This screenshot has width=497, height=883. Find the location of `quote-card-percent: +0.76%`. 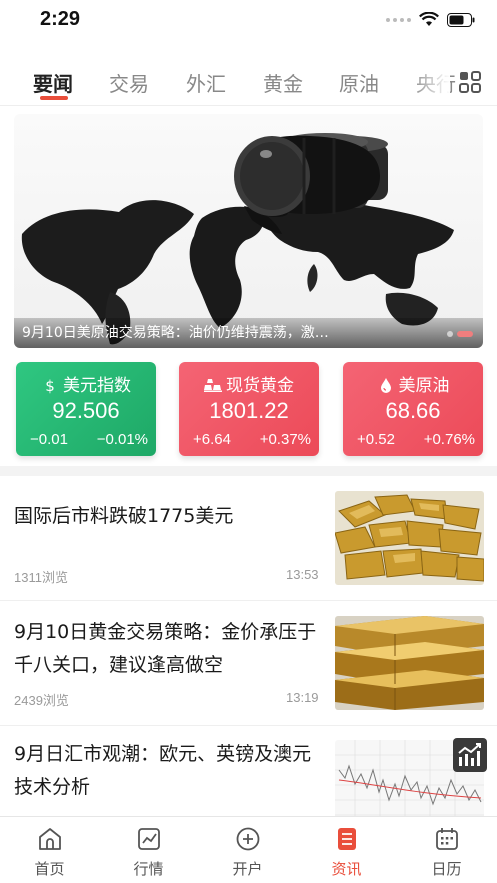

quote-card-percent: +0.76% is located at coordinates (449, 439).